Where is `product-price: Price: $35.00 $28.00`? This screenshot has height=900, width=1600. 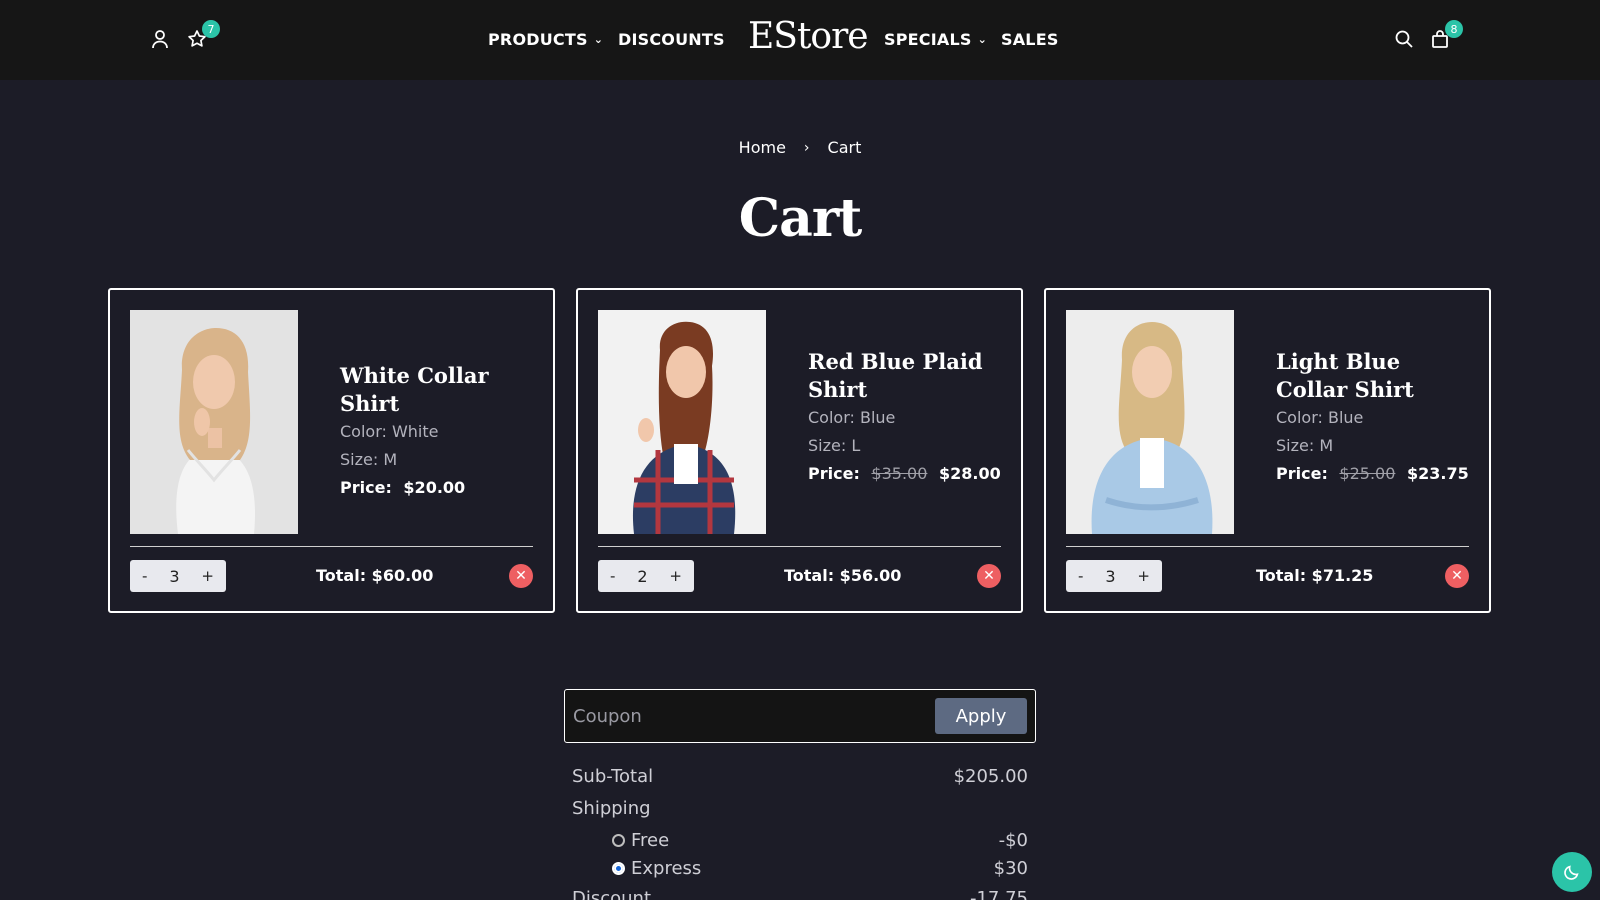 product-price: Price: $35.00 $28.00 is located at coordinates (904, 474).